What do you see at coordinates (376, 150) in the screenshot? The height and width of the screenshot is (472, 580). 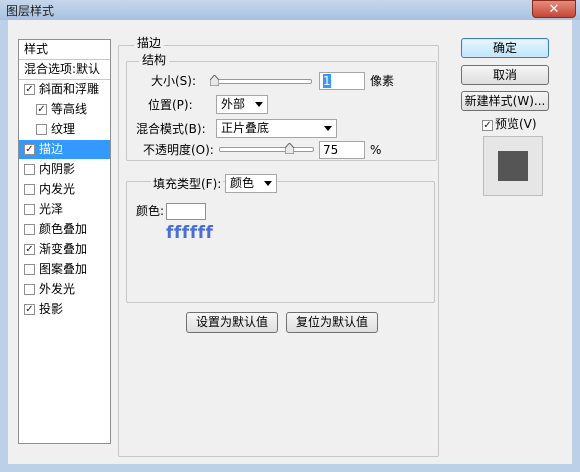 I see `opacity-unit: %` at bounding box center [376, 150].